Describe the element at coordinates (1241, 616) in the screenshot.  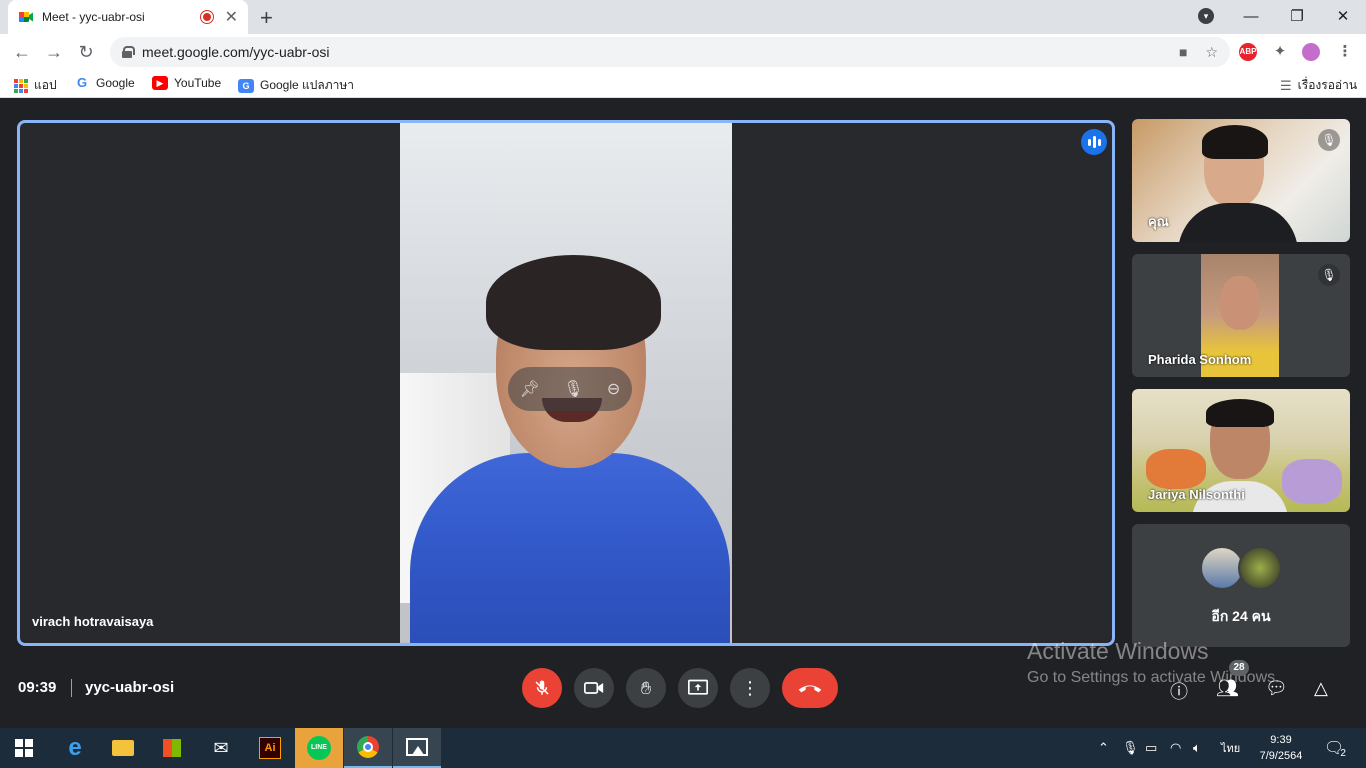
I see `more-participants-label: อีก 24 คน` at that location.